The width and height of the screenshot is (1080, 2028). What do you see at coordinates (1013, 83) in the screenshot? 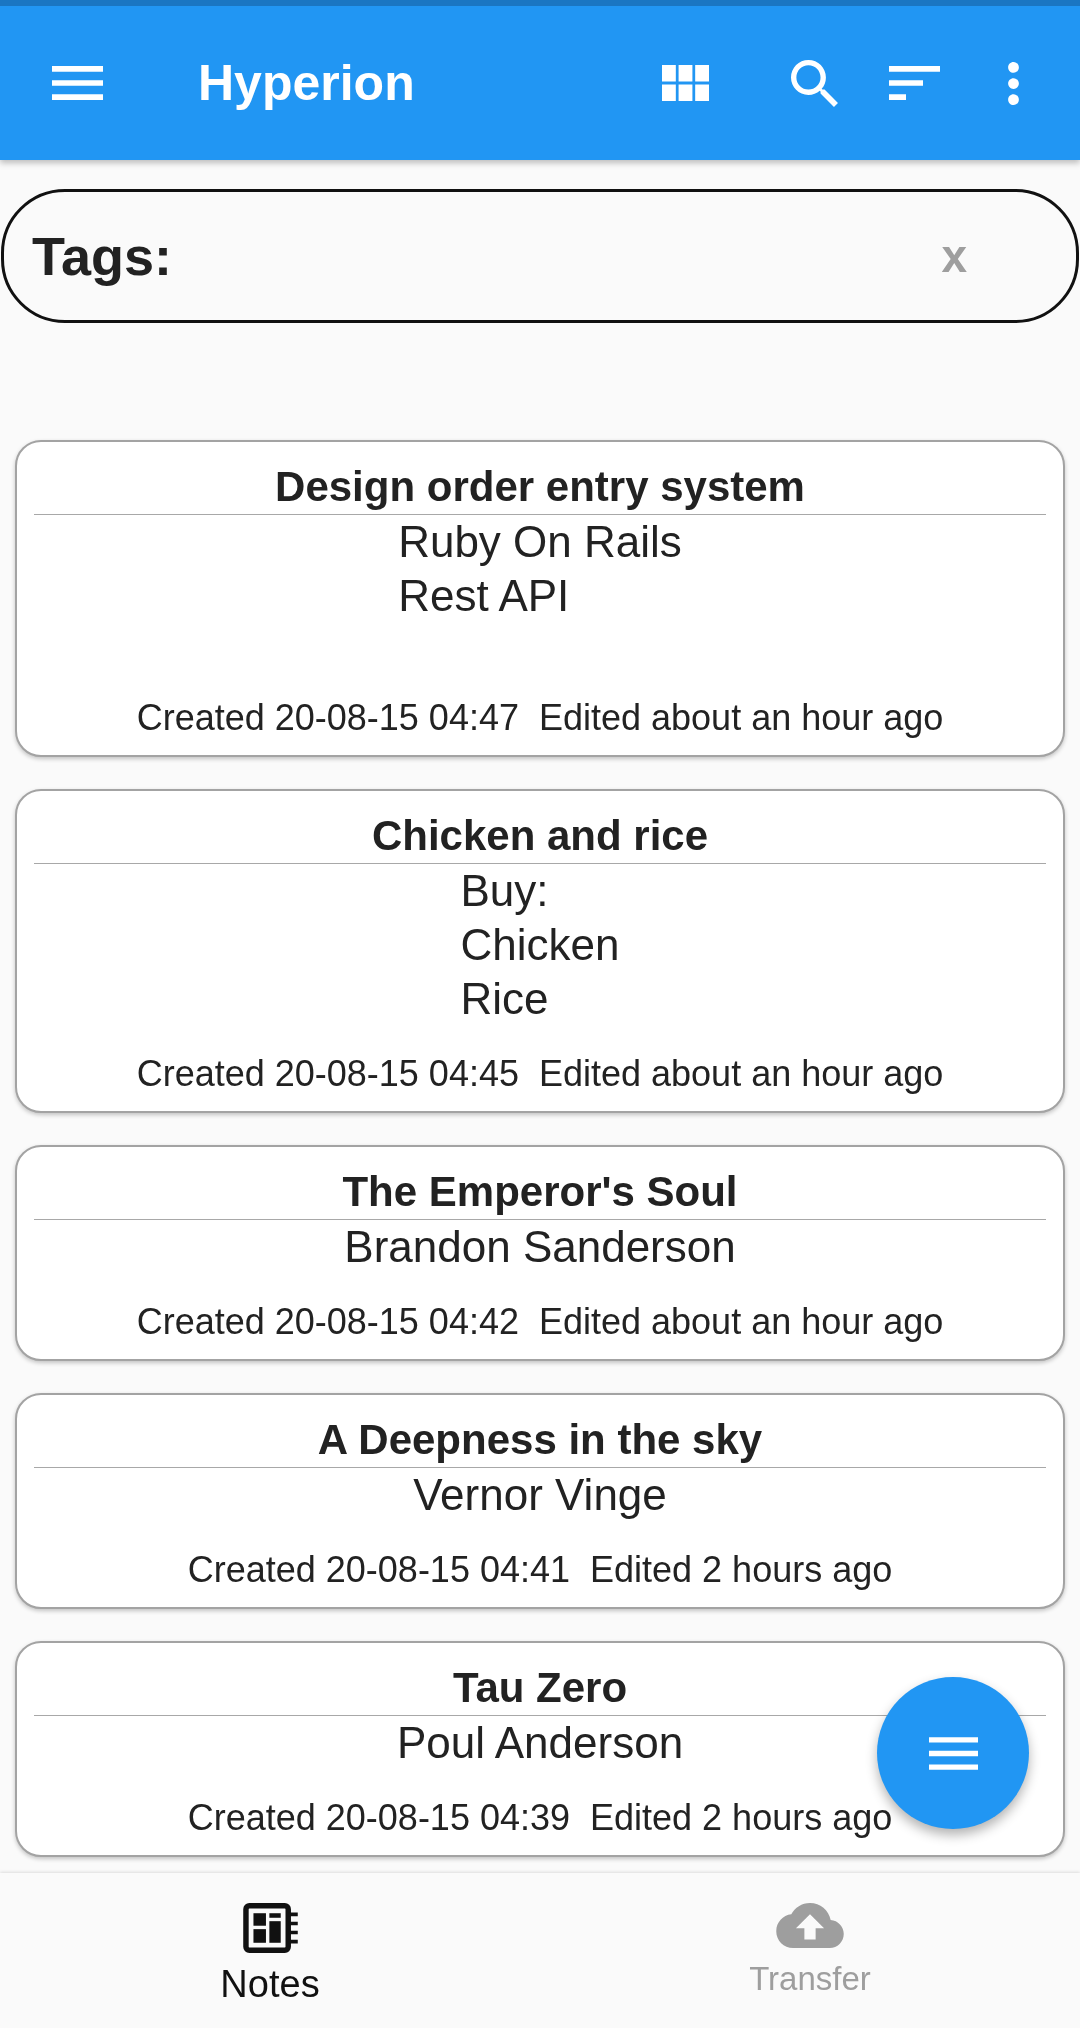
I see `more-options-icon` at bounding box center [1013, 83].